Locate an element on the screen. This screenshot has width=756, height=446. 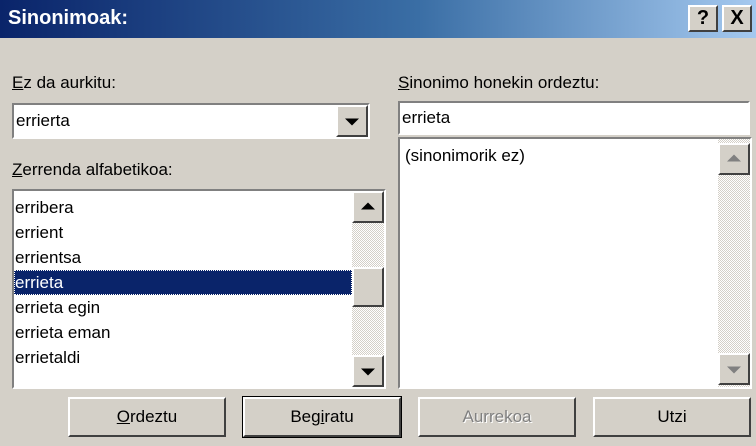
not-found-label: Ez da aurkitu: is located at coordinates (64, 82).